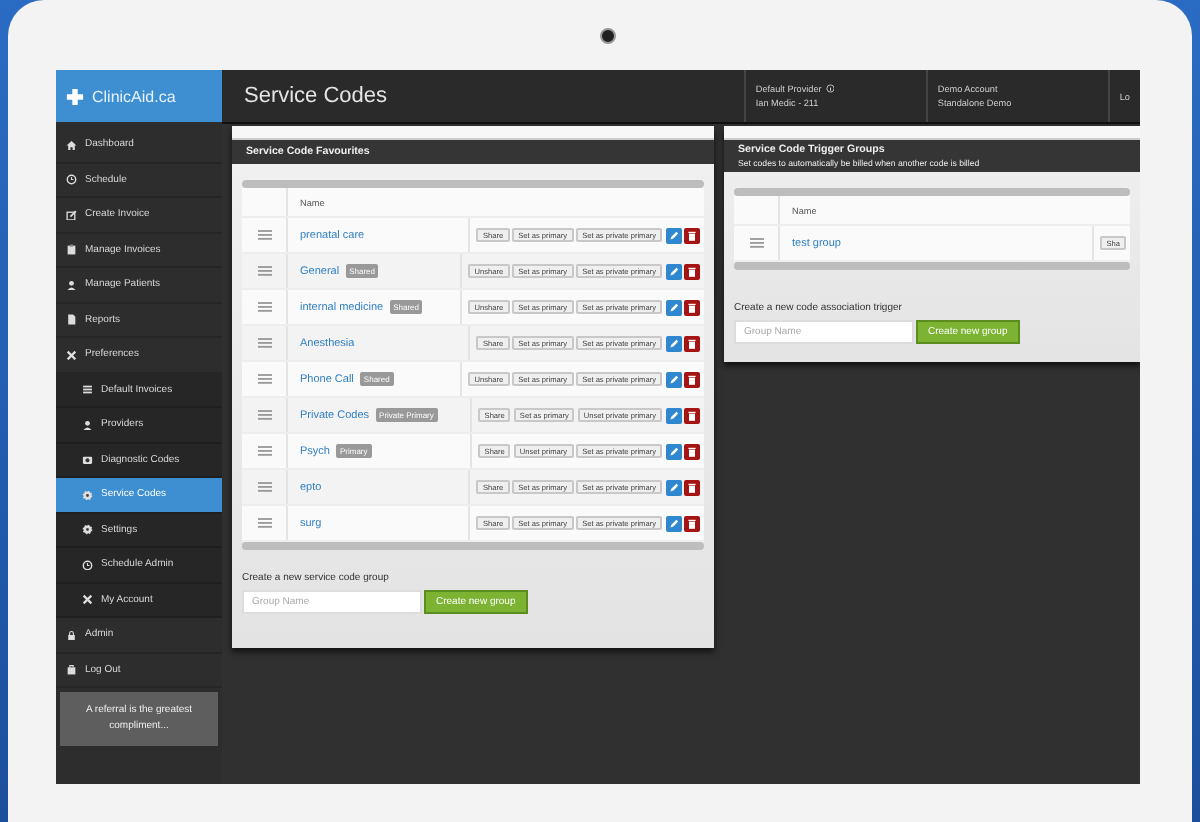 Image resolution: width=1200 pixels, height=822 pixels. What do you see at coordinates (316, 96) in the screenshot?
I see `page-title: Service Codes` at bounding box center [316, 96].